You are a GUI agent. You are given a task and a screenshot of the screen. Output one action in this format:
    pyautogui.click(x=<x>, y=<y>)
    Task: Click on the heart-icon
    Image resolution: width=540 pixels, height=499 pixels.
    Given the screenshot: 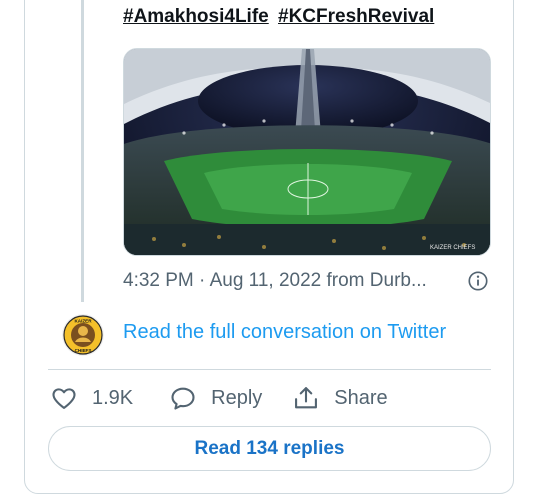 What is the action you would take?
    pyautogui.click(x=64, y=398)
    